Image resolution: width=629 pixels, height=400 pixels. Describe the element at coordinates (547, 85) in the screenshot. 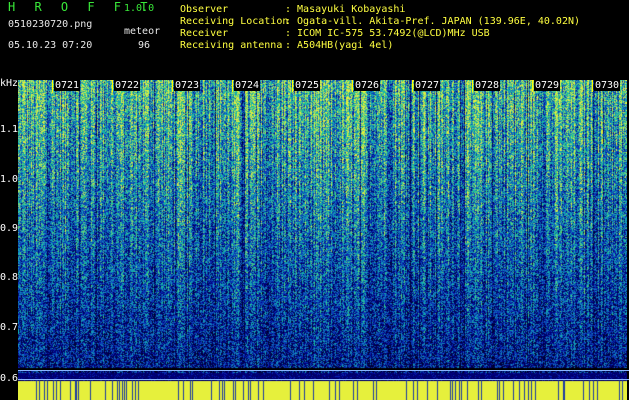

I see `time-tick-label: 0729` at that location.